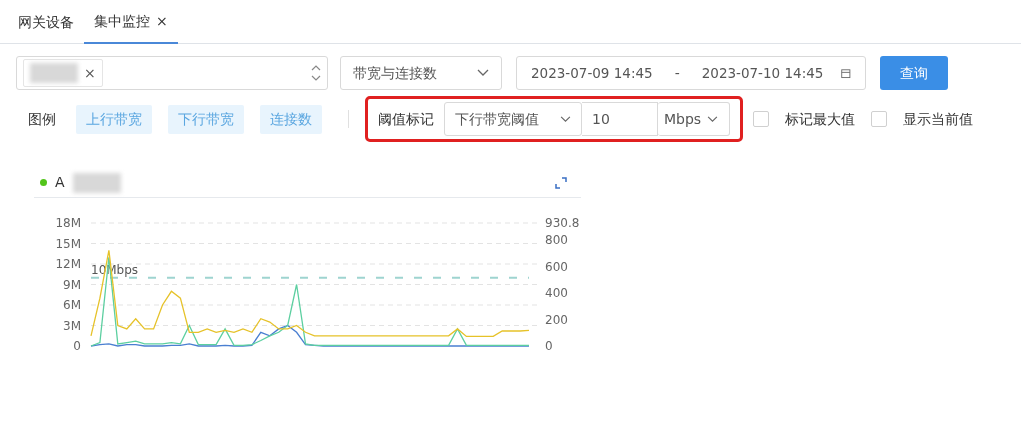  What do you see at coordinates (562, 223) in the screenshot?
I see `axis-label: 930.8` at bounding box center [562, 223].